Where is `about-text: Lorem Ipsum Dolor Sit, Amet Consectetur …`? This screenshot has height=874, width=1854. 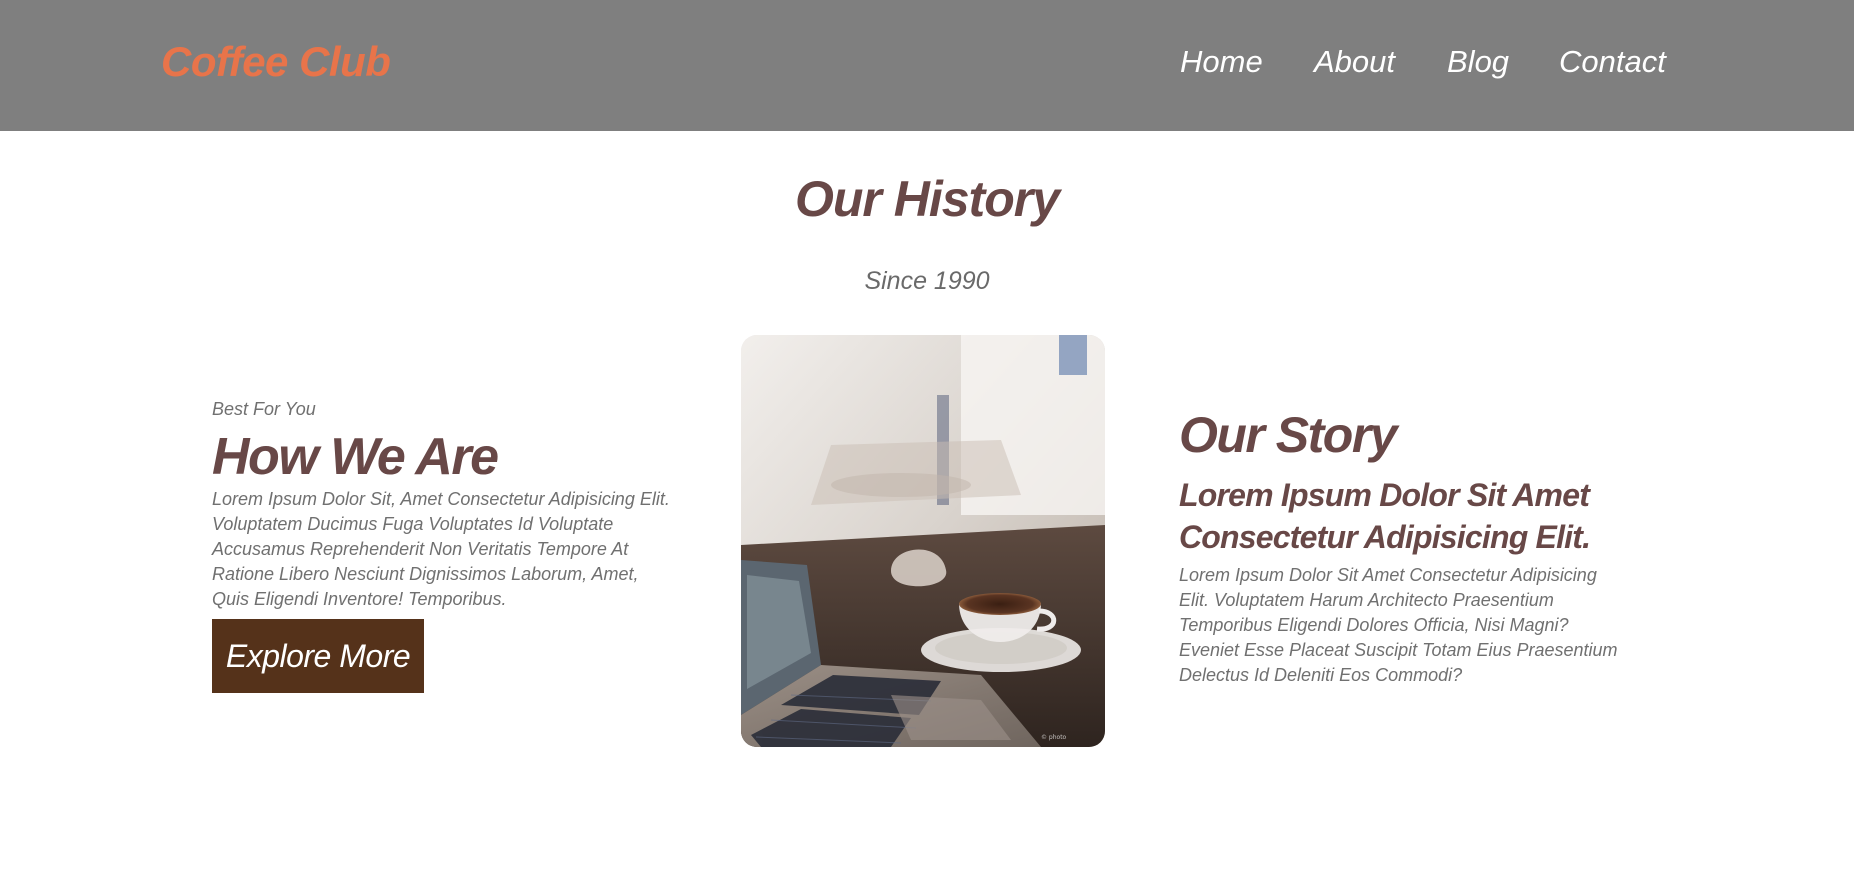
about-text: Lorem Ipsum Dolor Sit, Amet Consectetur … is located at coordinates (441, 549).